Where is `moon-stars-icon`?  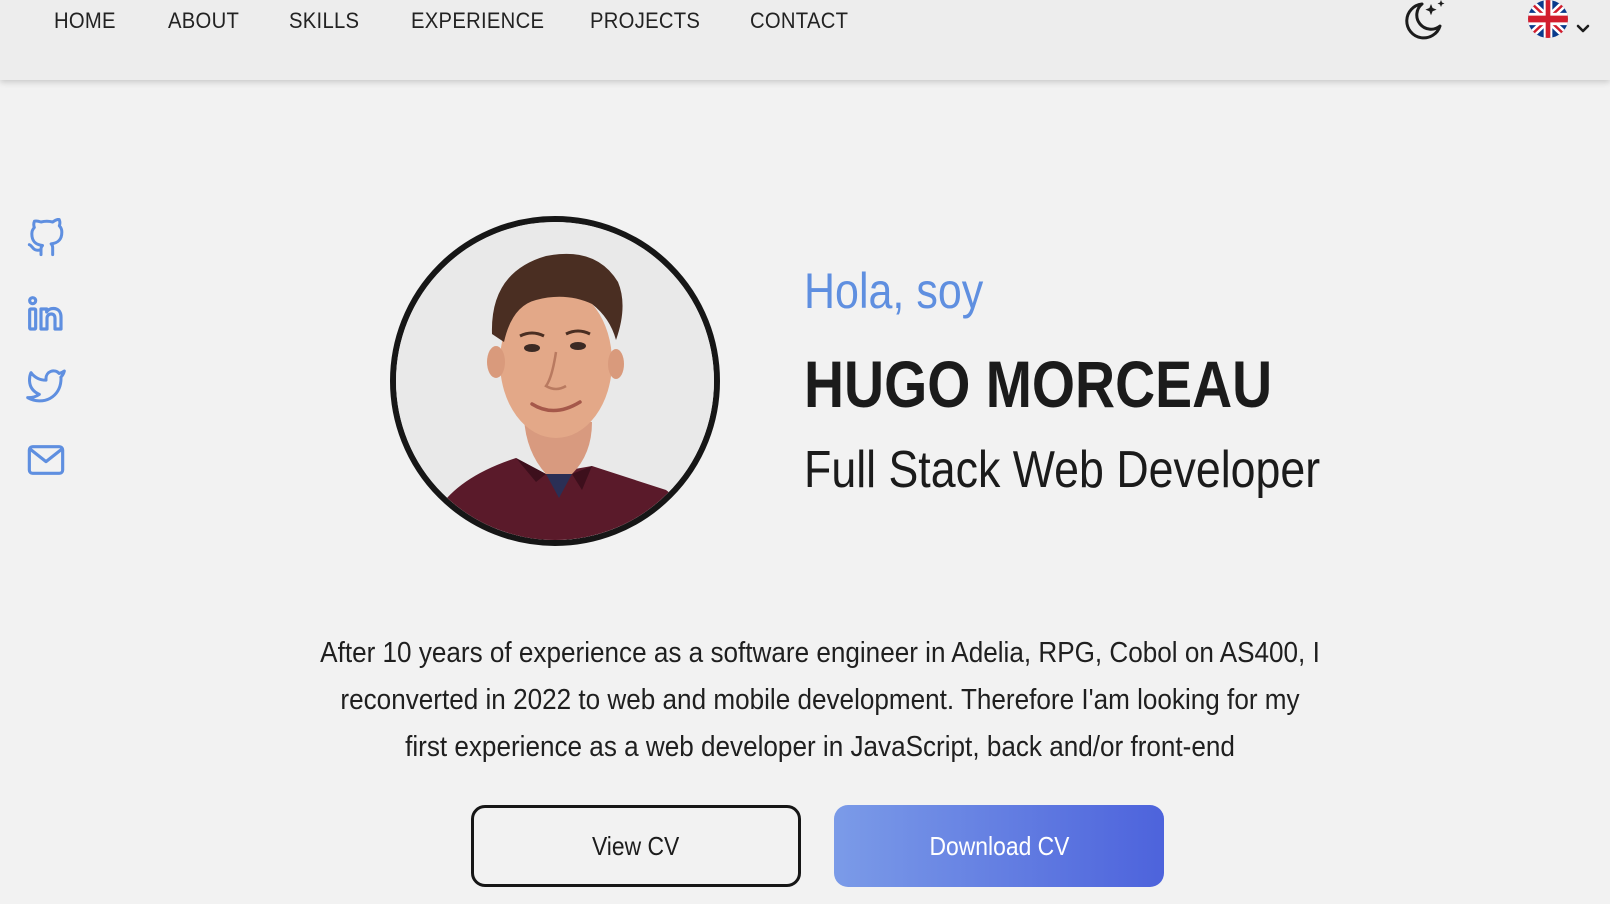
moon-stars-icon is located at coordinates (1425, 20).